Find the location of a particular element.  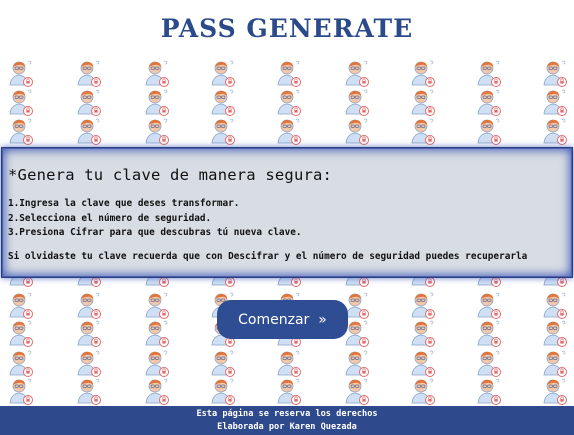

footer-rights: Esta página se reserva los derechos is located at coordinates (287, 414).